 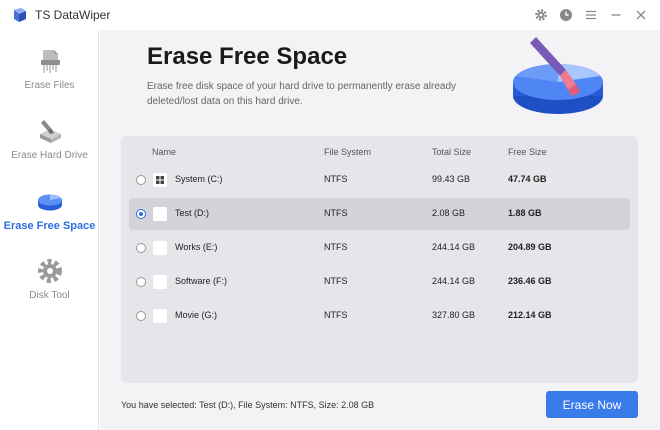 What do you see at coordinates (49, 295) in the screenshot?
I see `sidebar-item-label: Disk Tool` at bounding box center [49, 295].